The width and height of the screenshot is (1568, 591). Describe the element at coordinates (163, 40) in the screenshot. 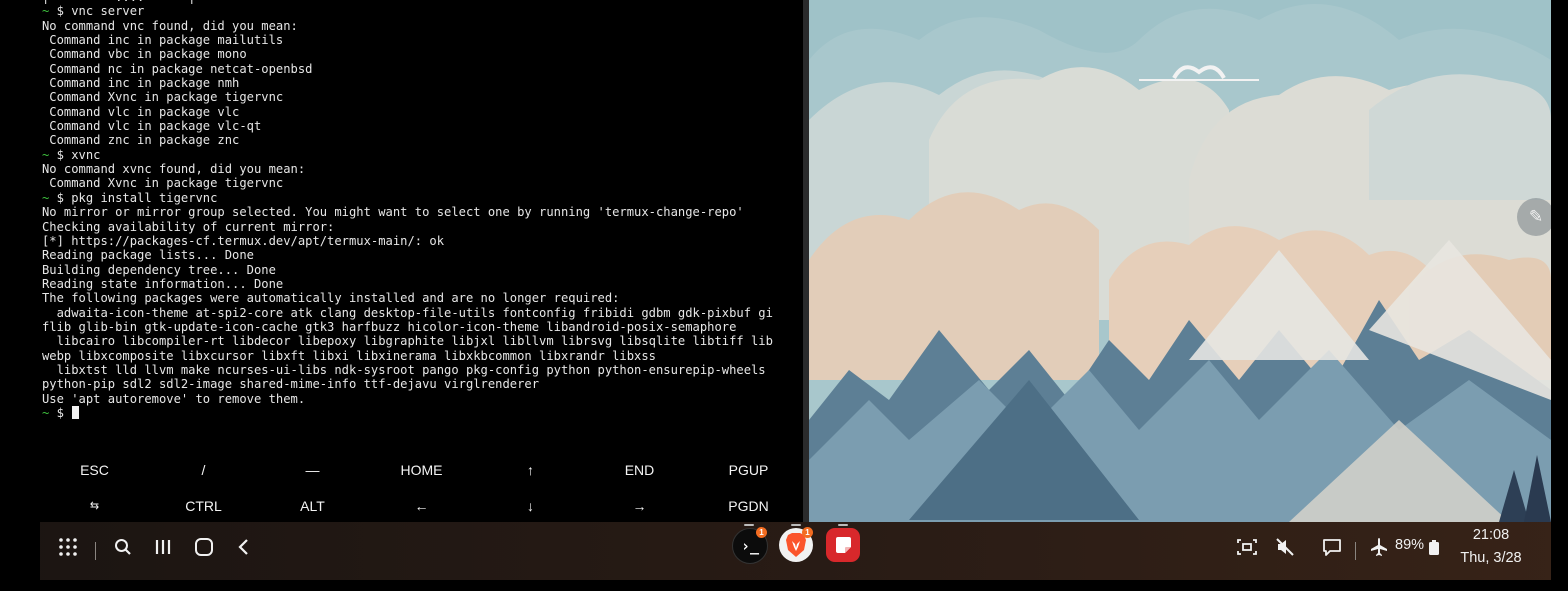

I see `terminal-line: Command inc in package mailutils` at that location.